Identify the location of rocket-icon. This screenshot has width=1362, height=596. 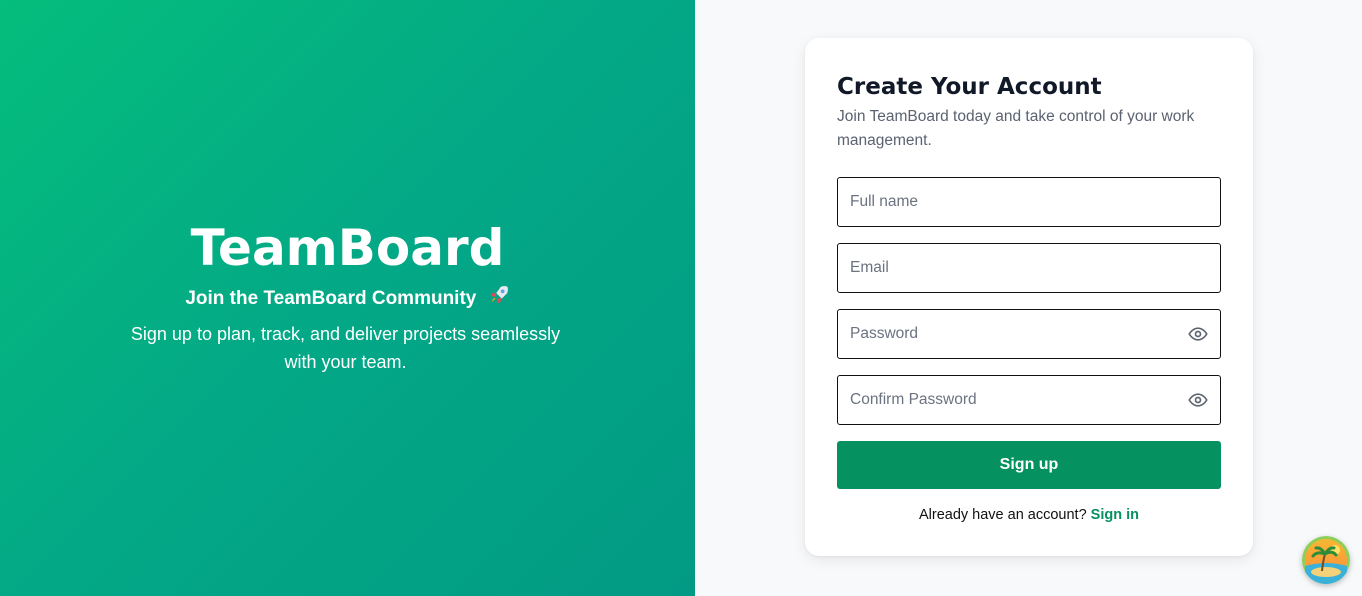
(499, 298).